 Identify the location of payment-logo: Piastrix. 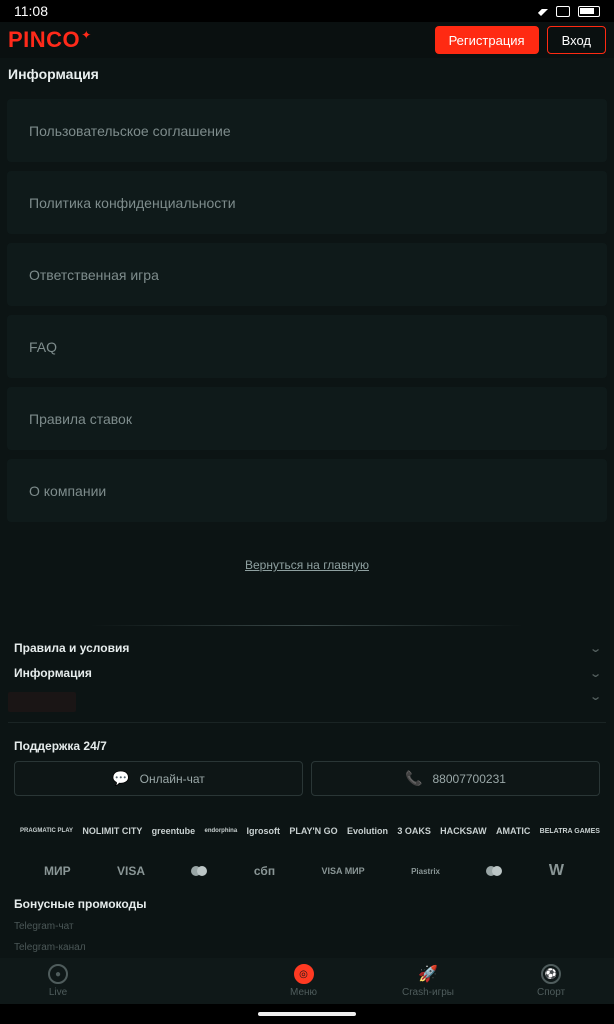
(425, 871).